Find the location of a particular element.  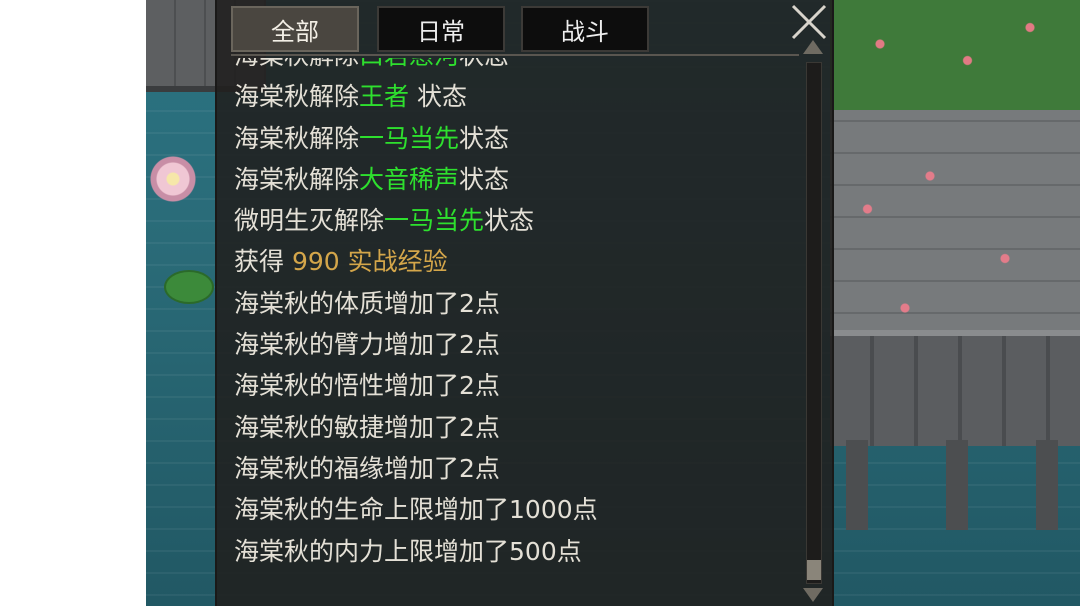

log-line-text: 微明生灭解除 is located at coordinates (309, 221).